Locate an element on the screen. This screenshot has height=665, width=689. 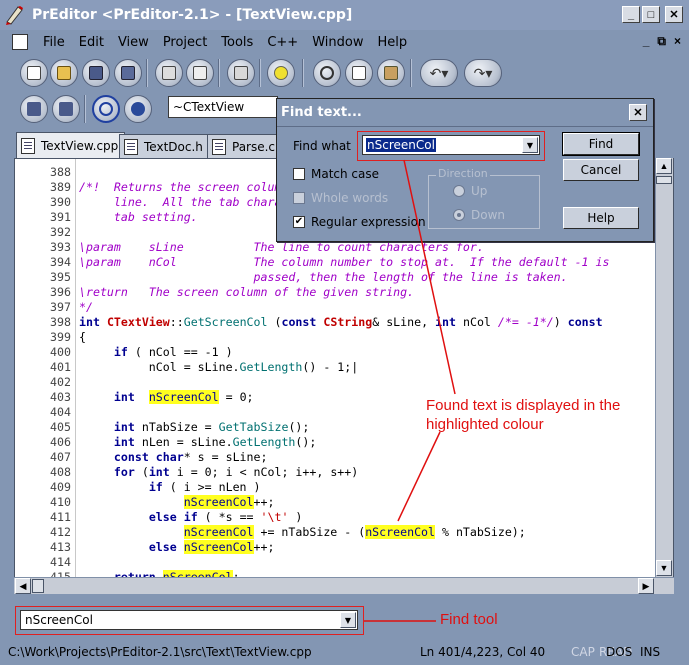
tab-textview-cpp: TextView.cpp is located at coordinates (71, 145).